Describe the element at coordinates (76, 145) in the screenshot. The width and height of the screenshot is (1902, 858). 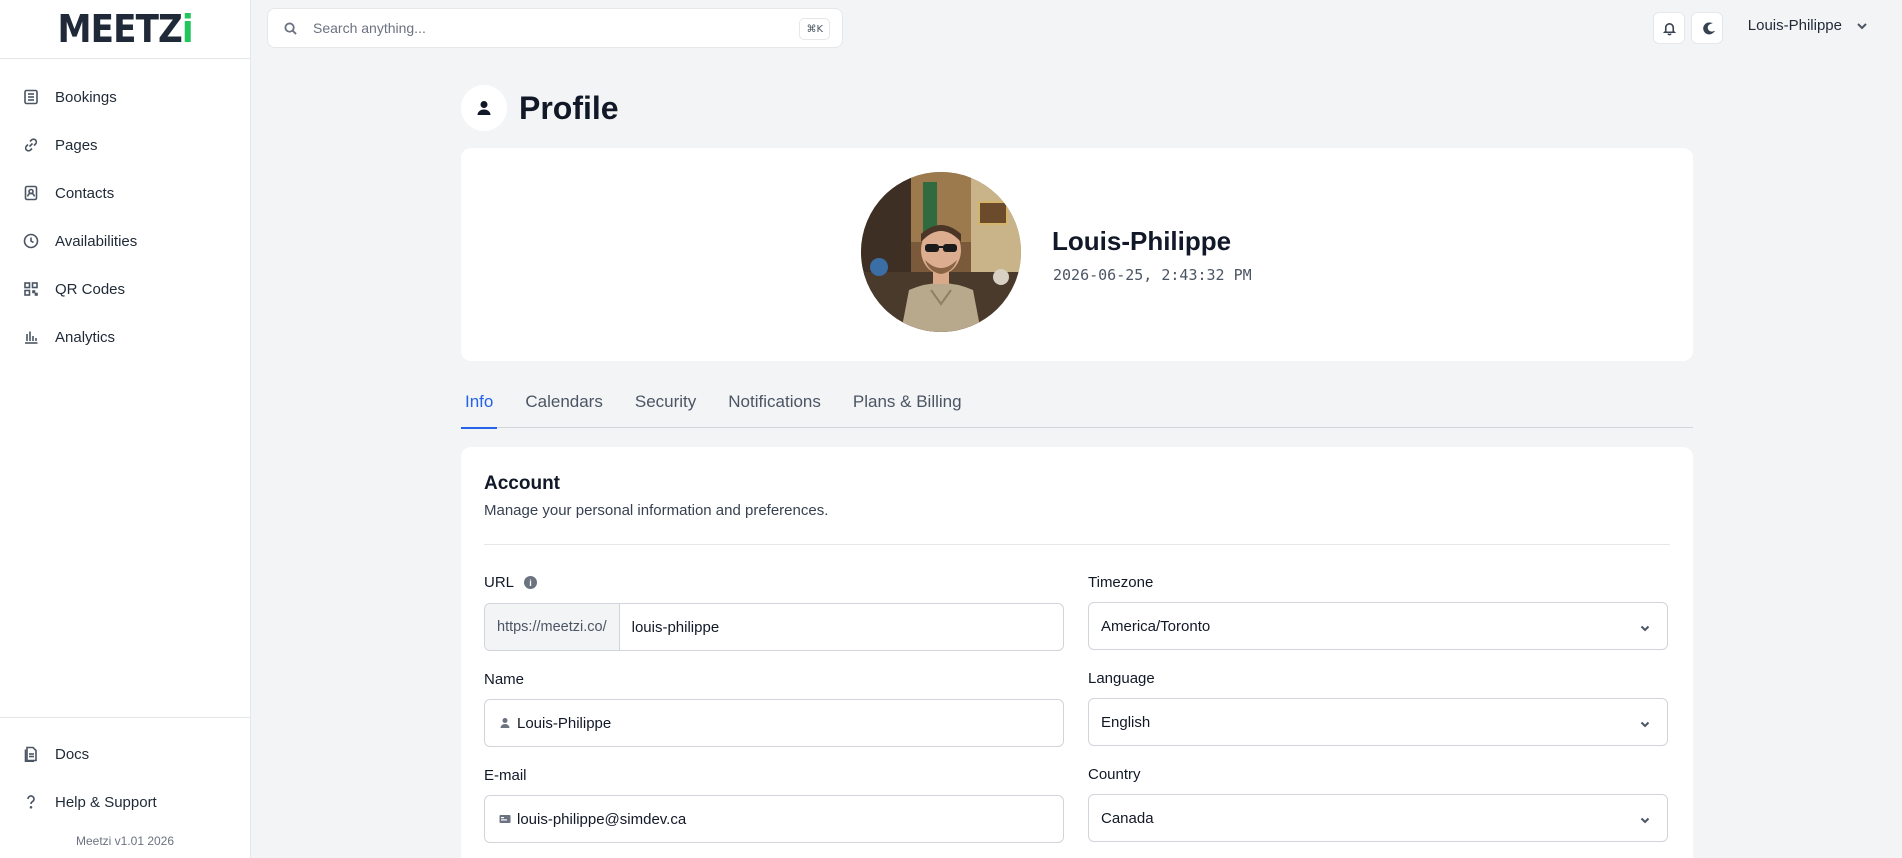
I see `sidebar-item-label: Pages` at that location.